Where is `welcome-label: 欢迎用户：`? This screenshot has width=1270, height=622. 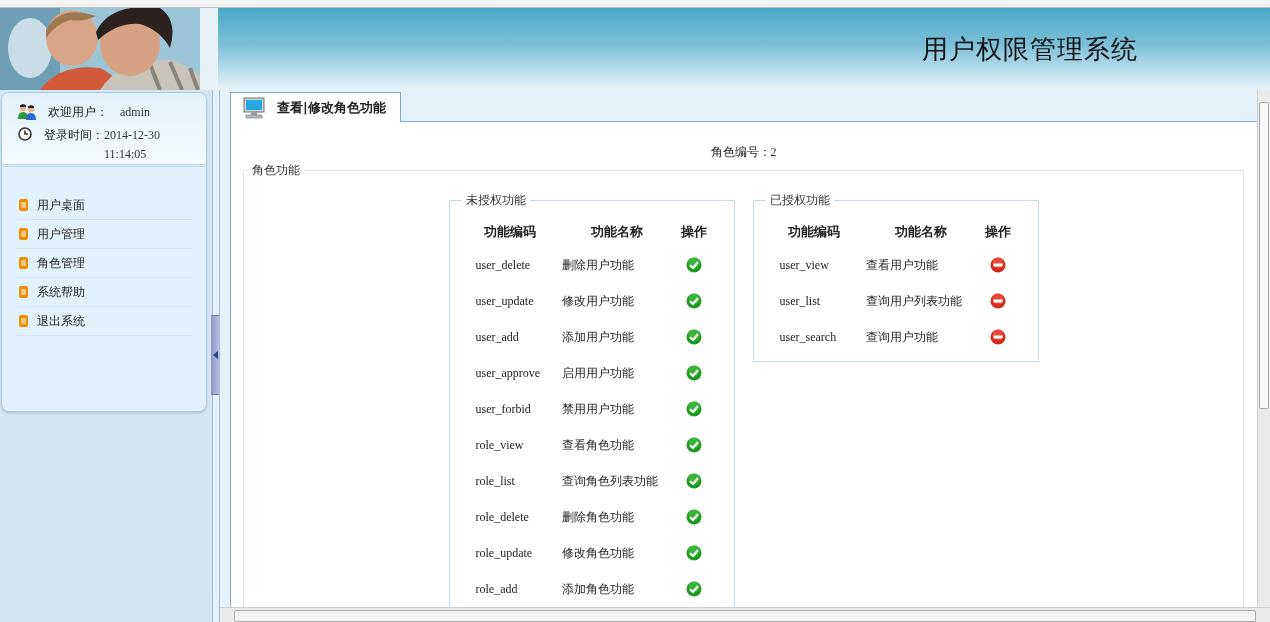
welcome-label: 欢迎用户： is located at coordinates (78, 112).